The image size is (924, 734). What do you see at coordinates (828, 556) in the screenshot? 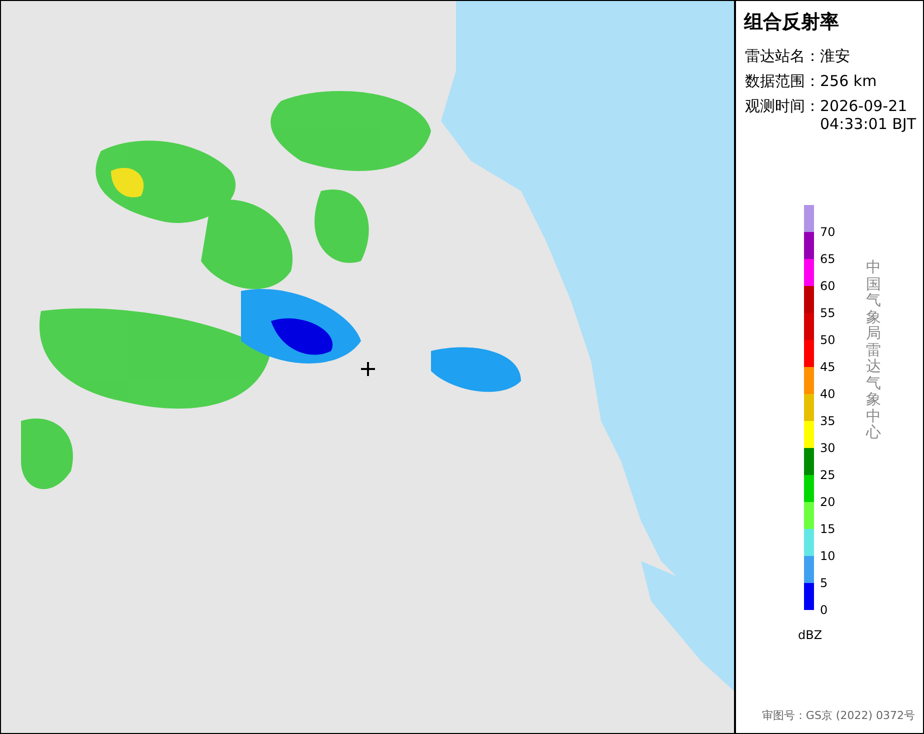
I see `legend-label: 10` at bounding box center [828, 556].